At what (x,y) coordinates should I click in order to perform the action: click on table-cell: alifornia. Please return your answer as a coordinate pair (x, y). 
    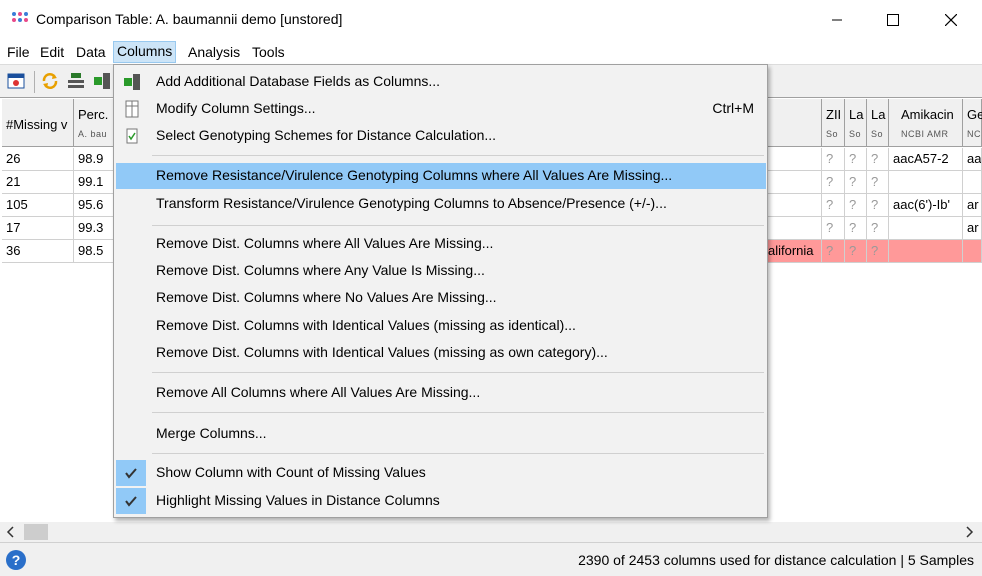
    Looking at the image, I should click on (795, 251).